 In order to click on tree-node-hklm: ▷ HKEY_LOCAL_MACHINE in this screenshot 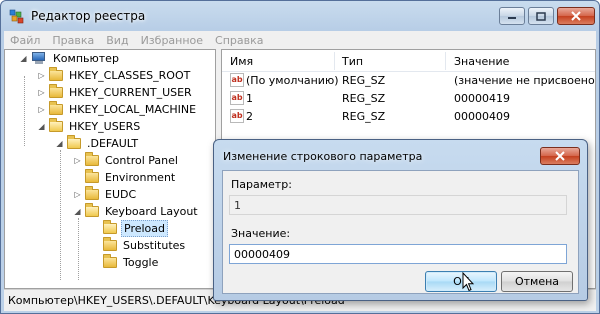, I will do `click(117, 109)`.